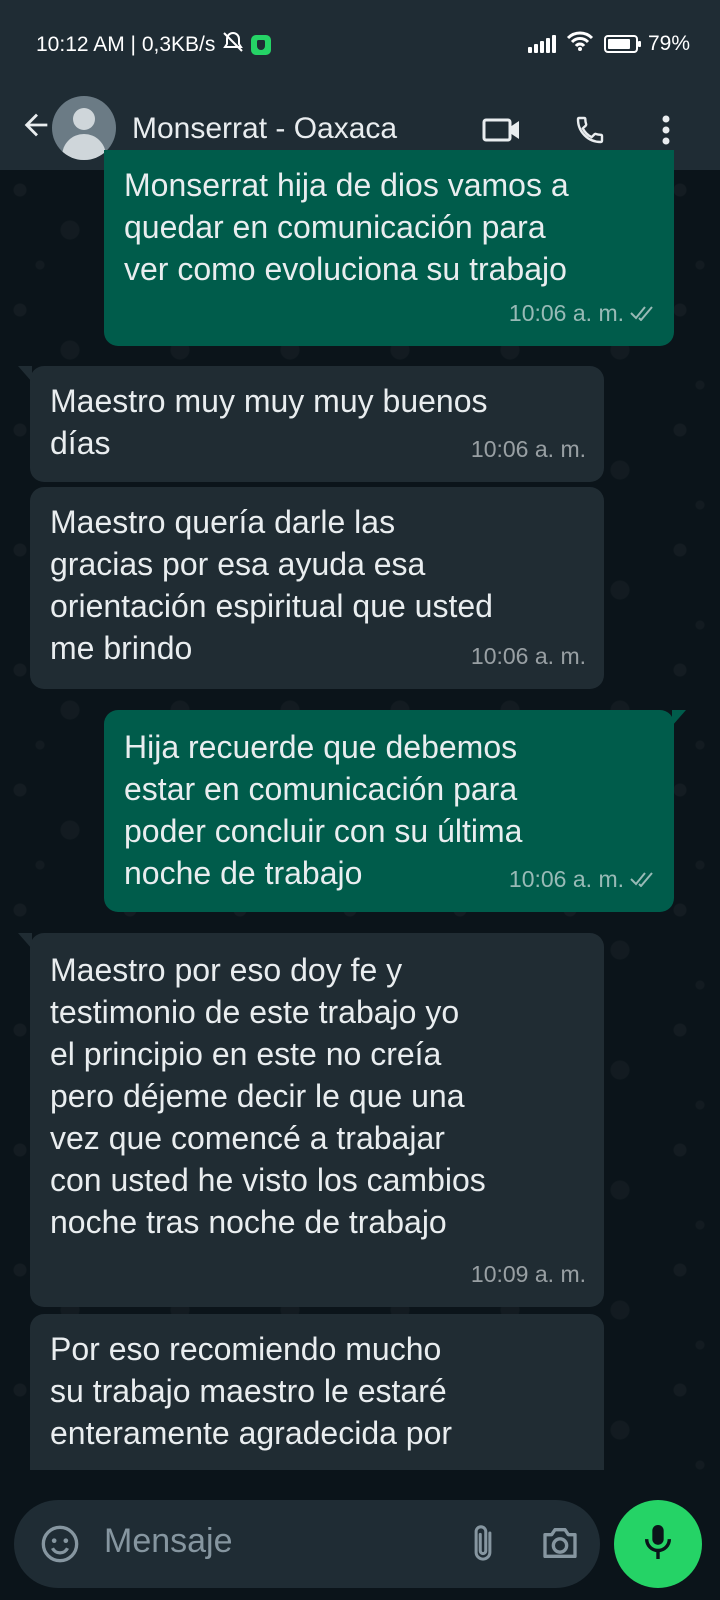 Image resolution: width=720 pixels, height=1600 pixels. I want to click on message-line: noche tras noche de trabajo, so click(248, 1222).